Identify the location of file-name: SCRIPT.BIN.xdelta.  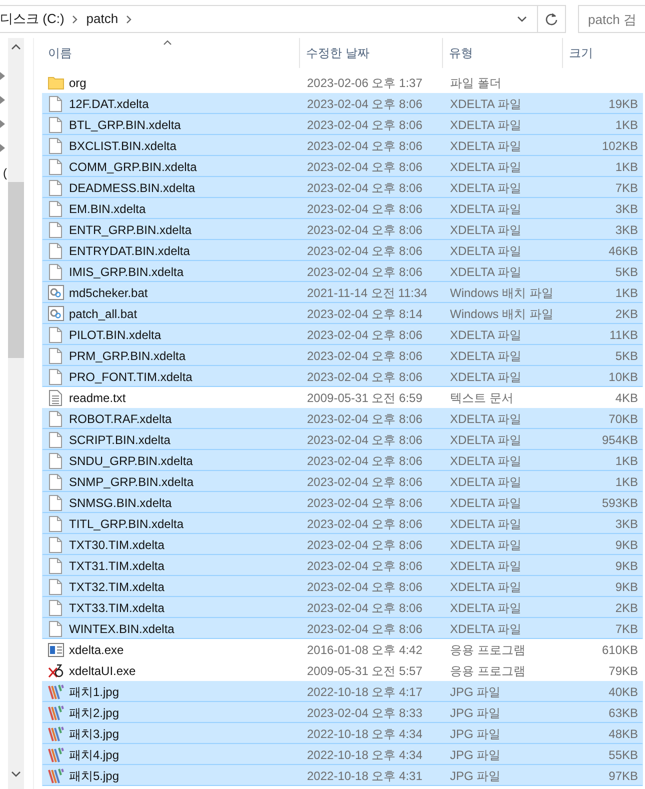
(119, 439).